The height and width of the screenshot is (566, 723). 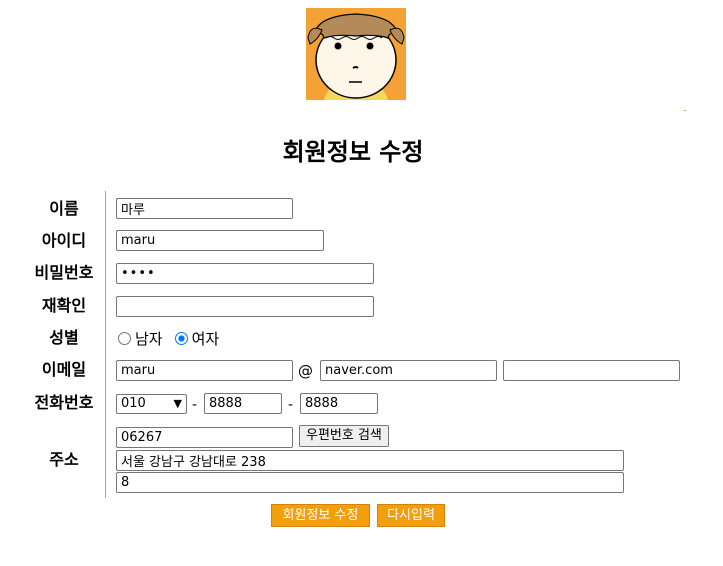 What do you see at coordinates (64, 208) in the screenshot?
I see `label-name: 이름` at bounding box center [64, 208].